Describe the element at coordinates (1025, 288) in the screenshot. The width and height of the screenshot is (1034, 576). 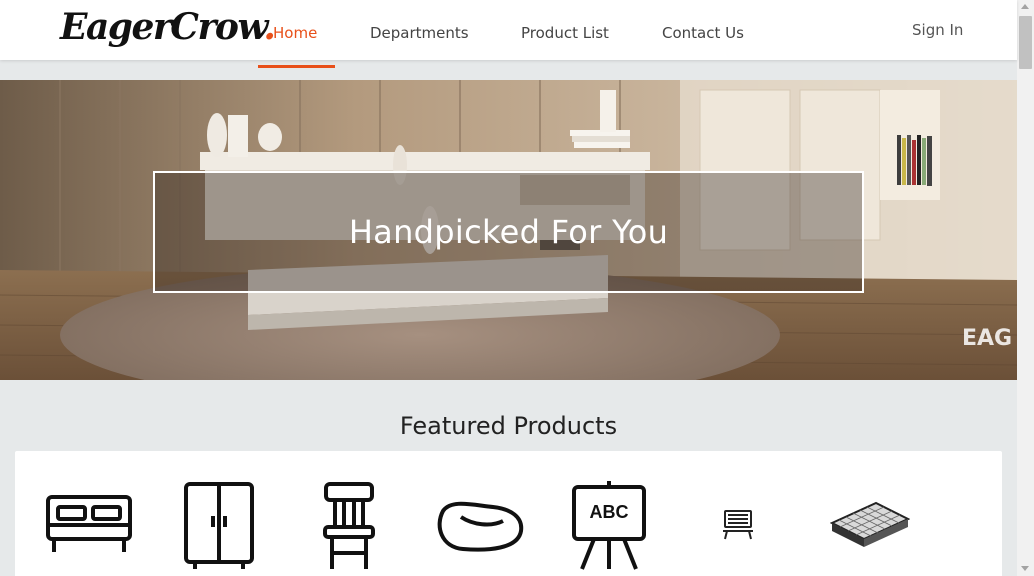
I see `page-scrollbar` at that location.